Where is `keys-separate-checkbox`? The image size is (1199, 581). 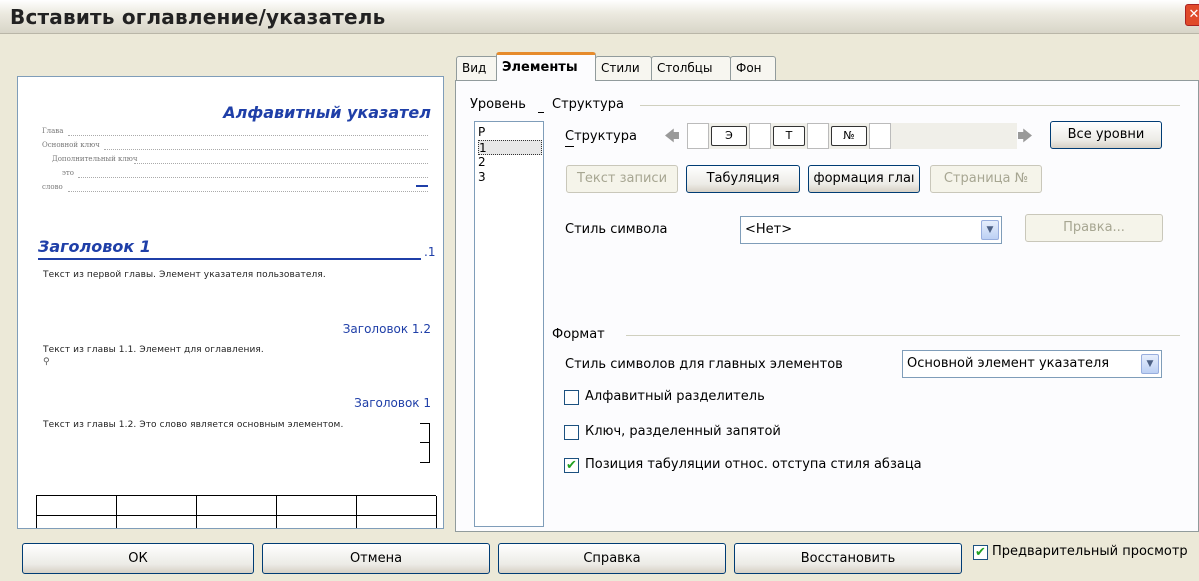 keys-separate-checkbox is located at coordinates (571, 432).